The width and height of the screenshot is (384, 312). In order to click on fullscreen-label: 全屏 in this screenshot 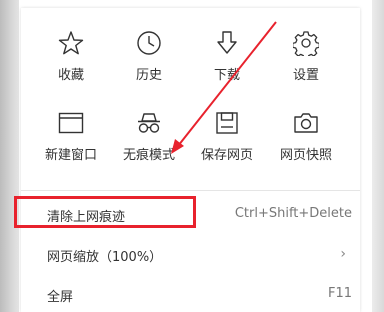, I will do `click(60, 297)`.